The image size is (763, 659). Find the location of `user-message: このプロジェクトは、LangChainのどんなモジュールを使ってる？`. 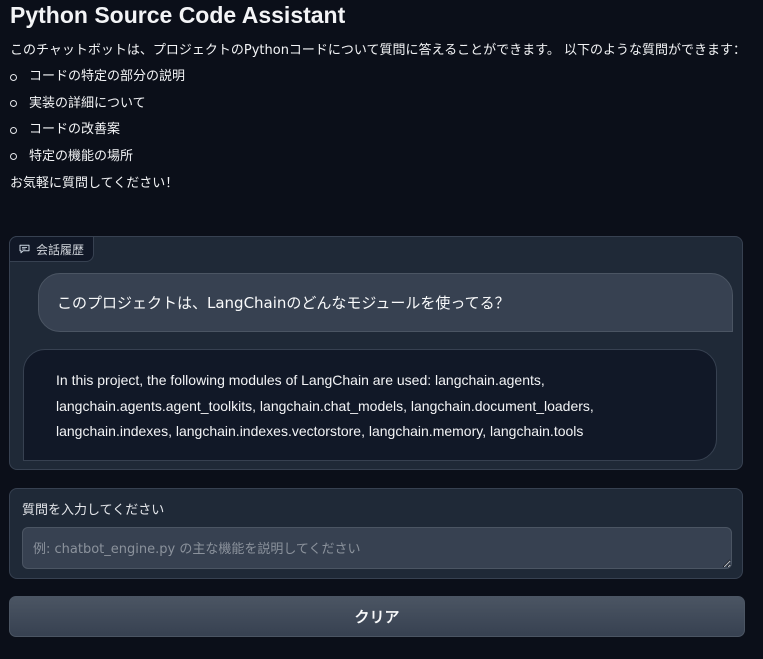

user-message: このプロジェクトは、LangChainのどんなモジュールを使ってる？ is located at coordinates (385, 302).